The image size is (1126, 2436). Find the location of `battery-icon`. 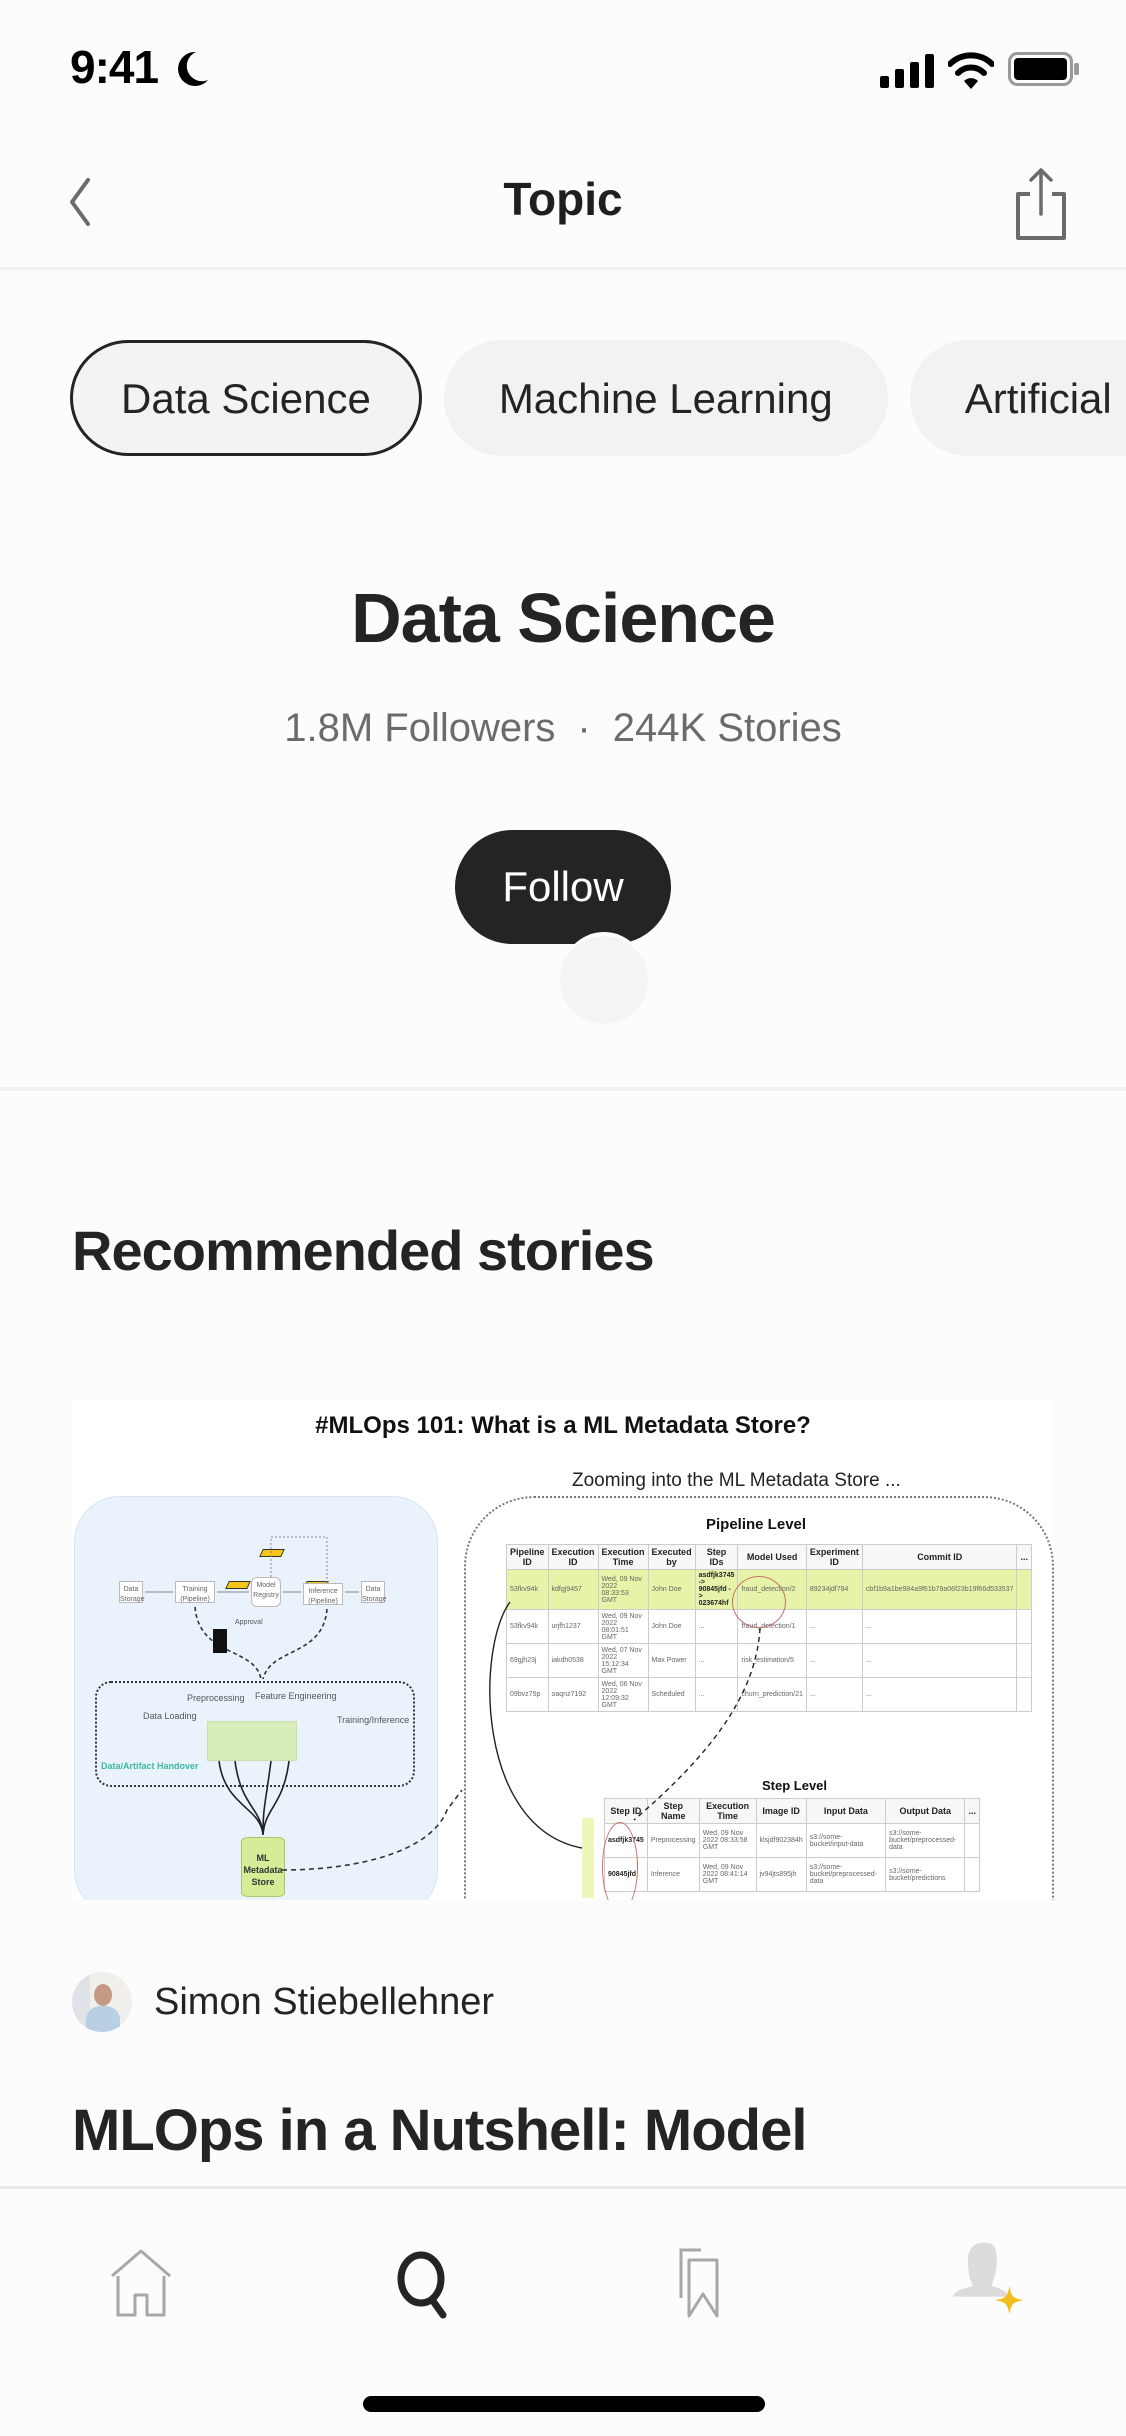

battery-icon is located at coordinates (1043, 69).